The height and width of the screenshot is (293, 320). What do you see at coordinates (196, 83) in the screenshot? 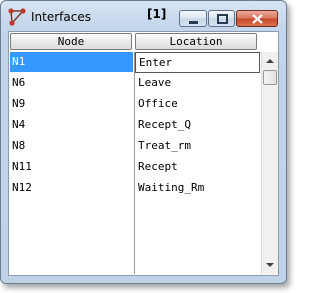
I see `location-cell: Leave` at bounding box center [196, 83].